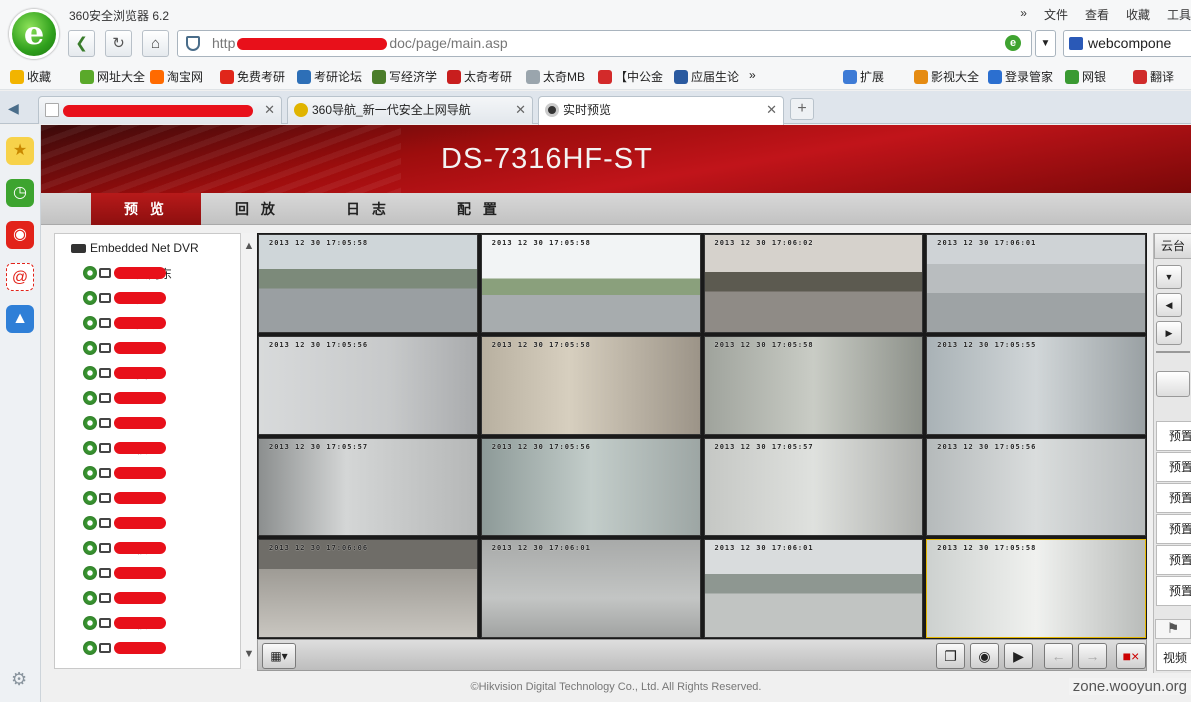 Image resolution: width=1191 pixels, height=702 pixels. What do you see at coordinates (124, 298) in the screenshot?
I see `camera-item: 店` at bounding box center [124, 298].